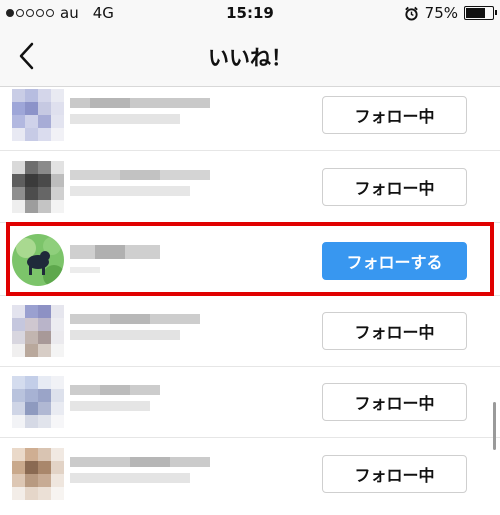 The height and width of the screenshot is (515, 500). Describe the element at coordinates (441, 13) in the screenshot. I see `battery-percent: 75%` at that location.